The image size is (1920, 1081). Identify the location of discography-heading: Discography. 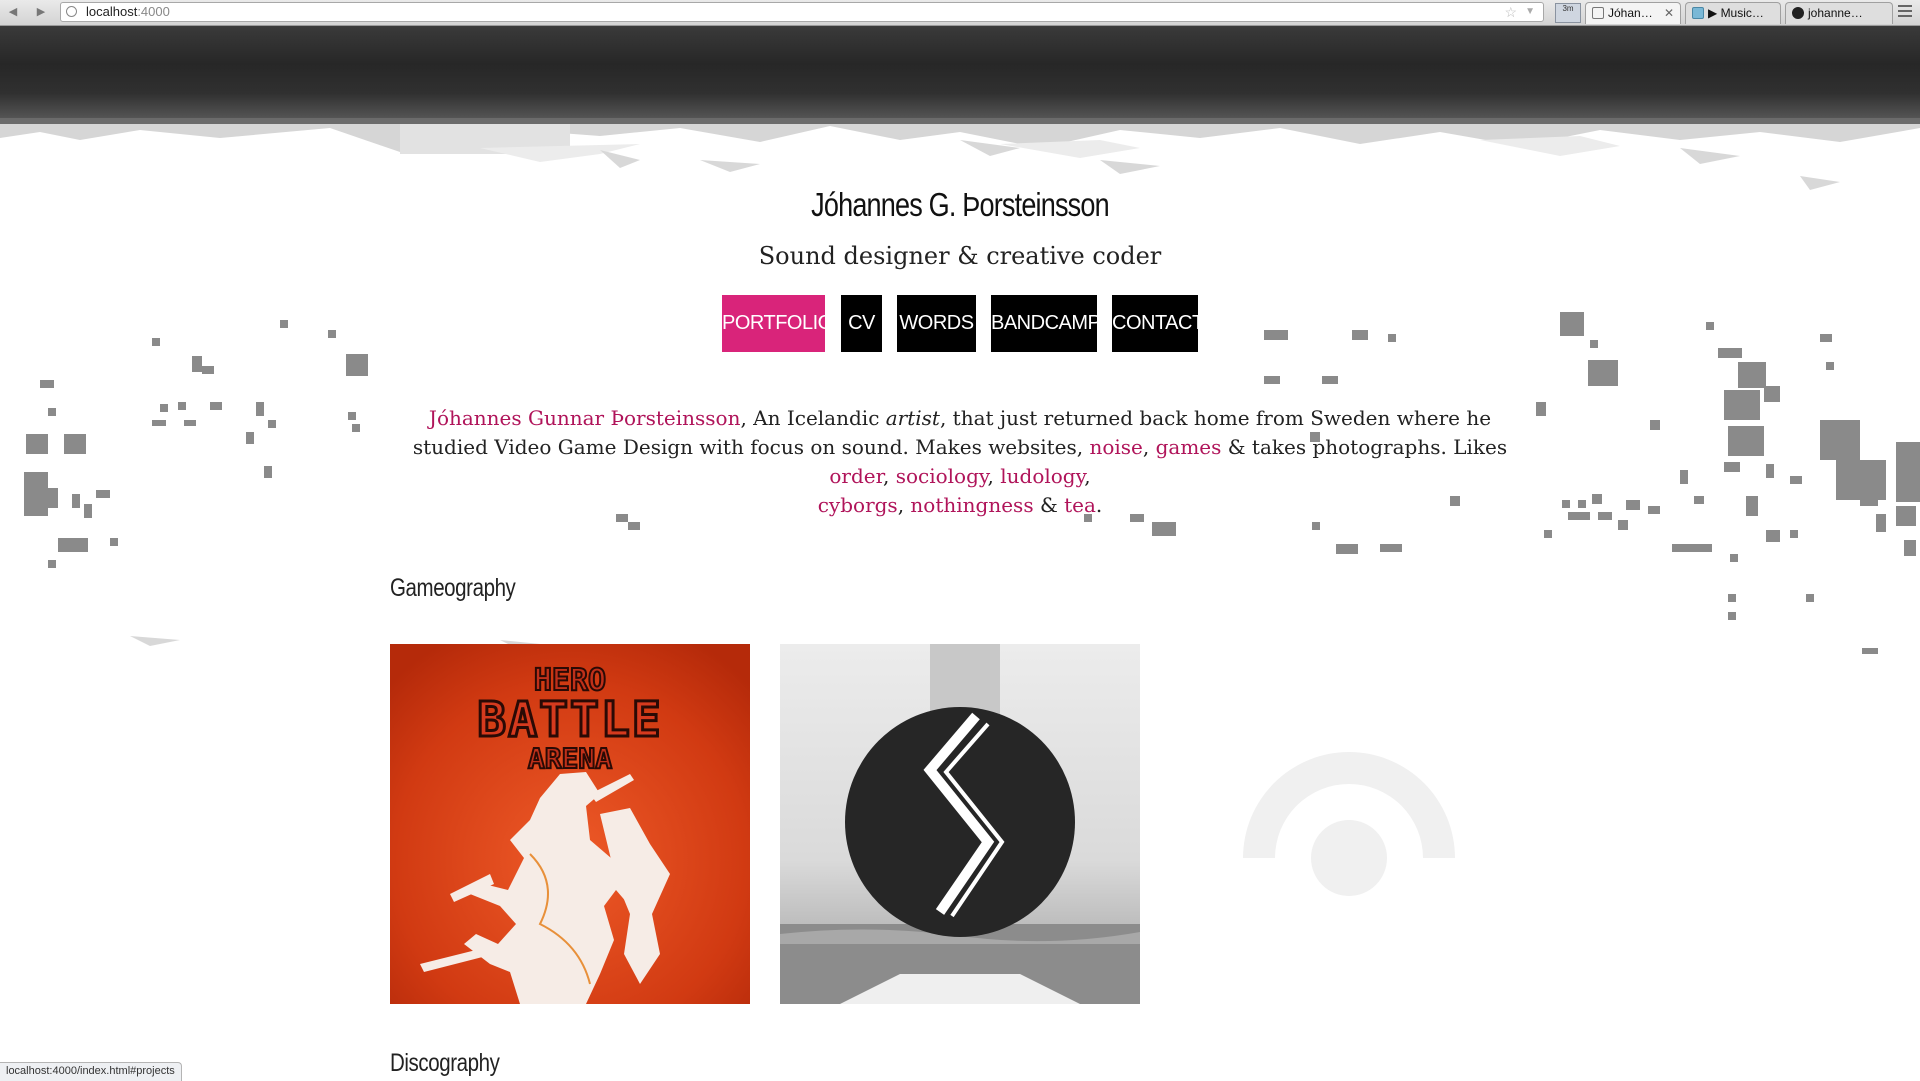
(445, 1063).